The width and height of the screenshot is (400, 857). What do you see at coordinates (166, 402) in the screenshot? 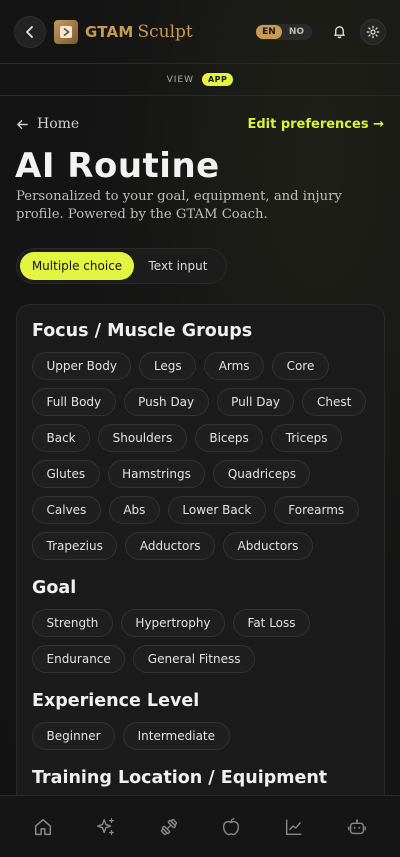
I see `focus-chip-push-day: Push Day` at bounding box center [166, 402].